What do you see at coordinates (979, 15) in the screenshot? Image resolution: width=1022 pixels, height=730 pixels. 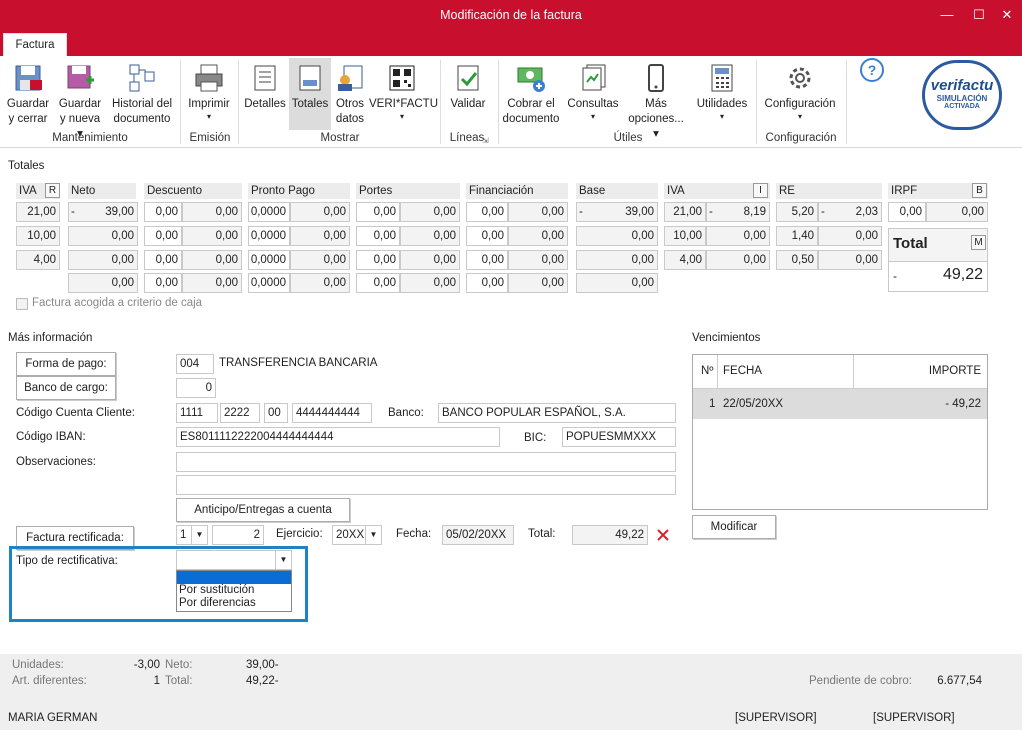 I see `maximize-button: ☐` at bounding box center [979, 15].